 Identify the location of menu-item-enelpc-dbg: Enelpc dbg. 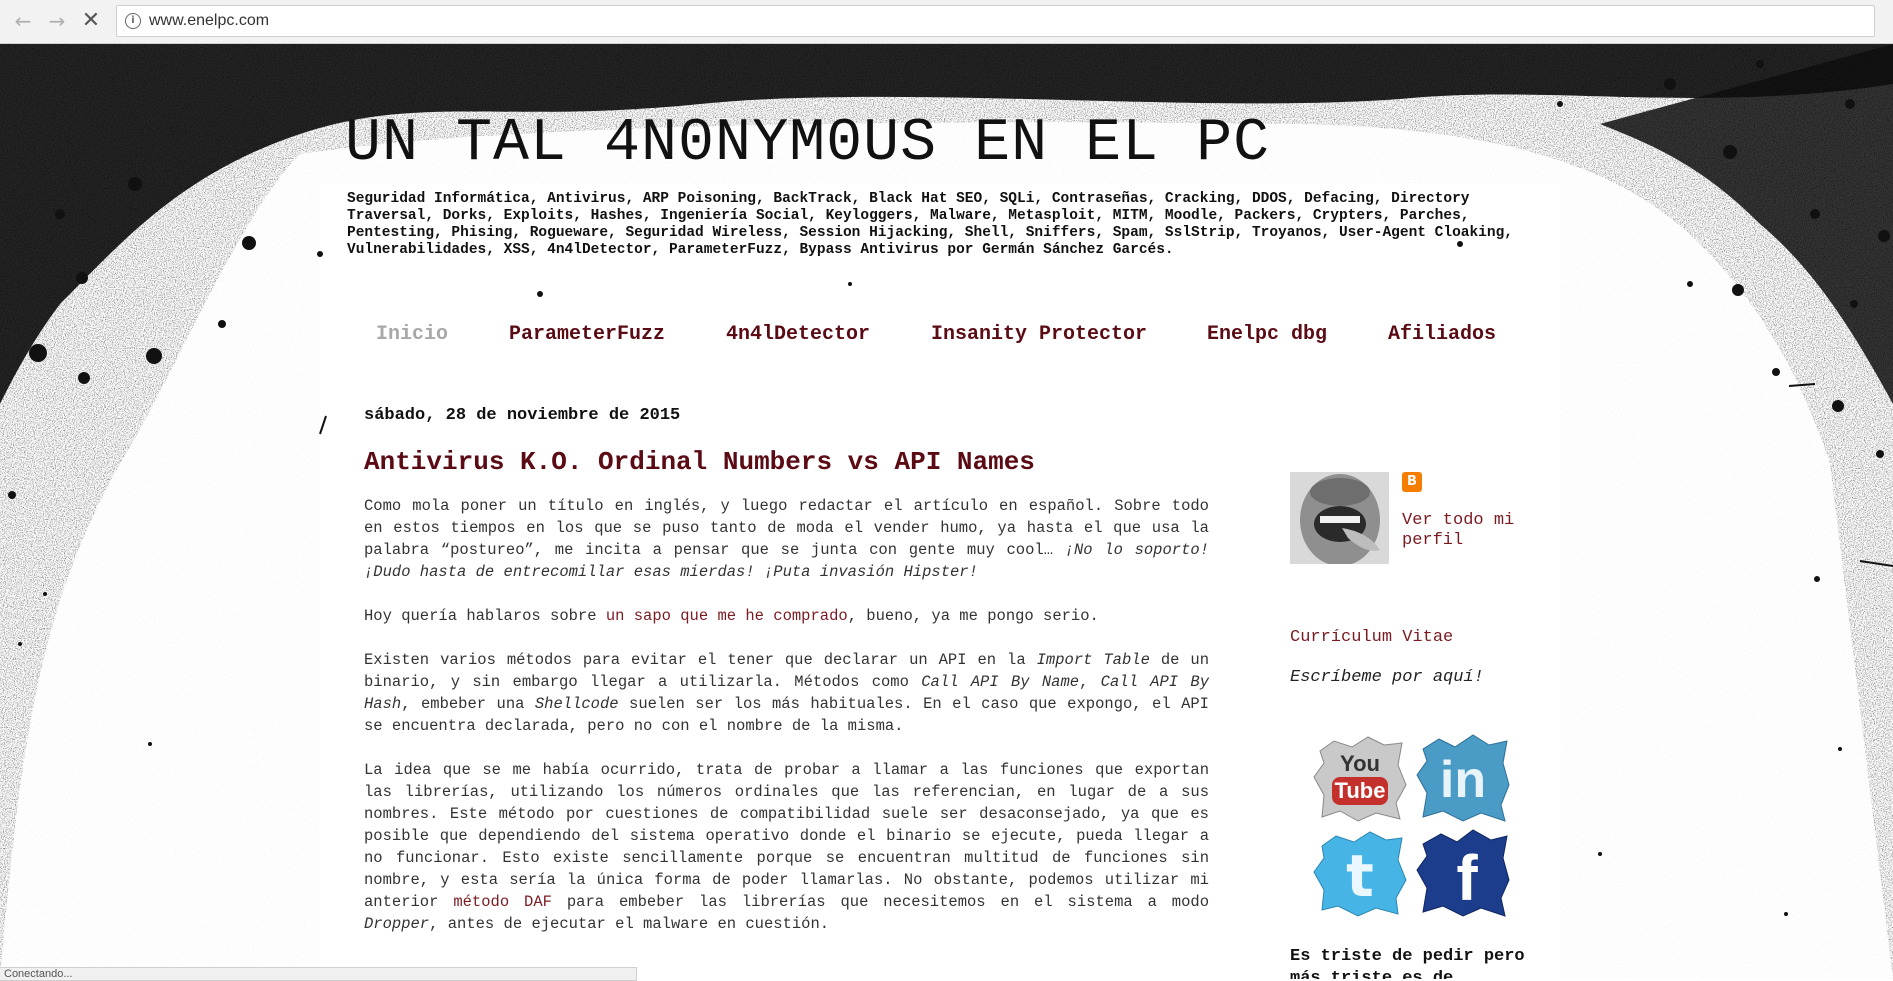
(1267, 334).